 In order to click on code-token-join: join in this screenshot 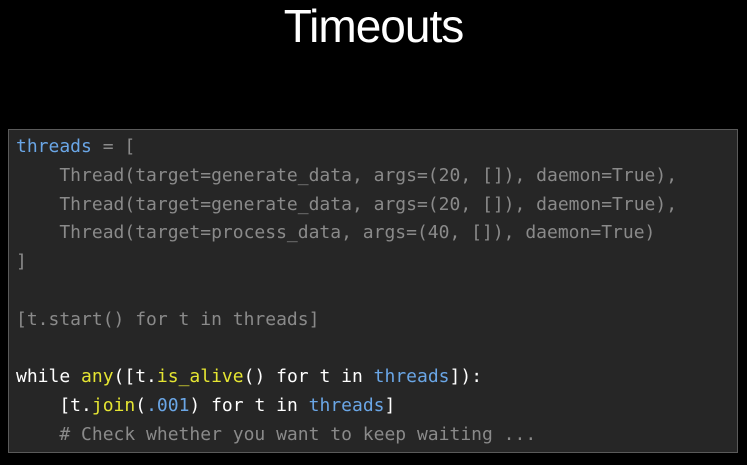, I will do `click(113, 406)`.